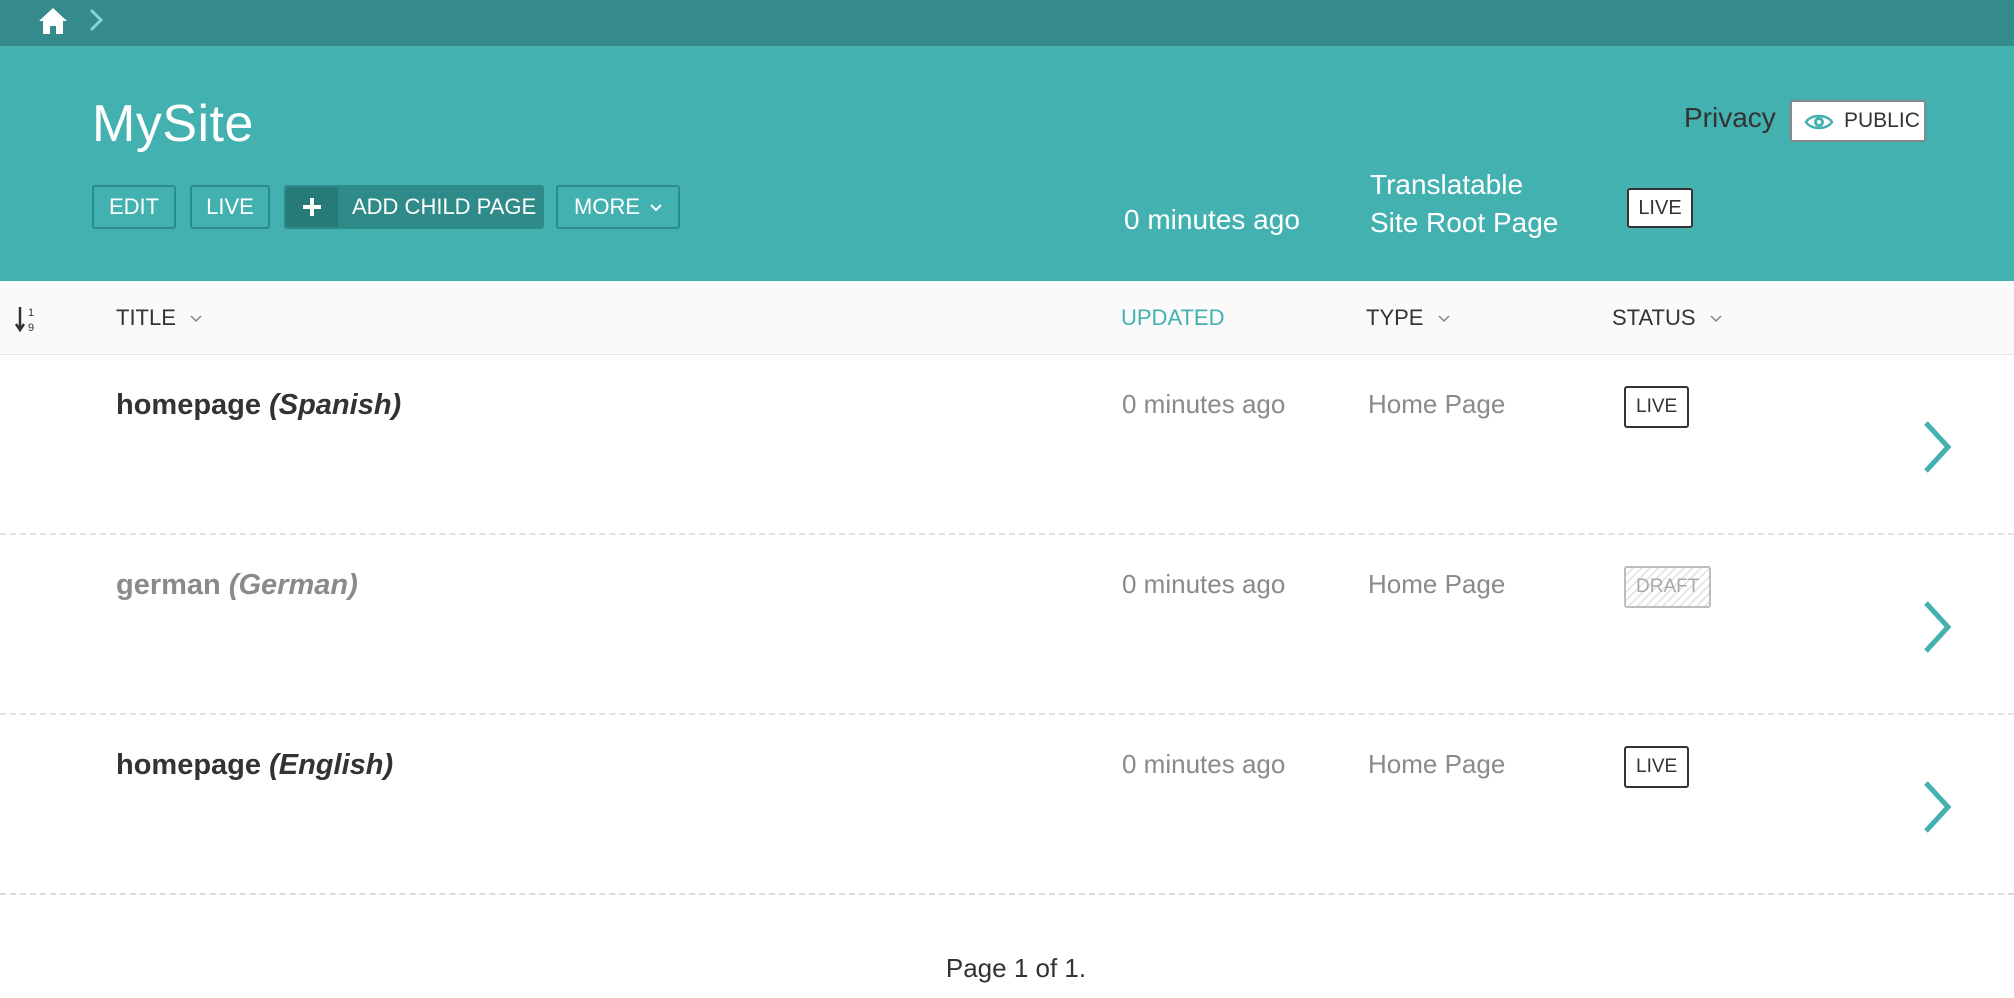 The height and width of the screenshot is (998, 2014). What do you see at coordinates (134, 207) in the screenshot?
I see `edit-button: EDIT` at bounding box center [134, 207].